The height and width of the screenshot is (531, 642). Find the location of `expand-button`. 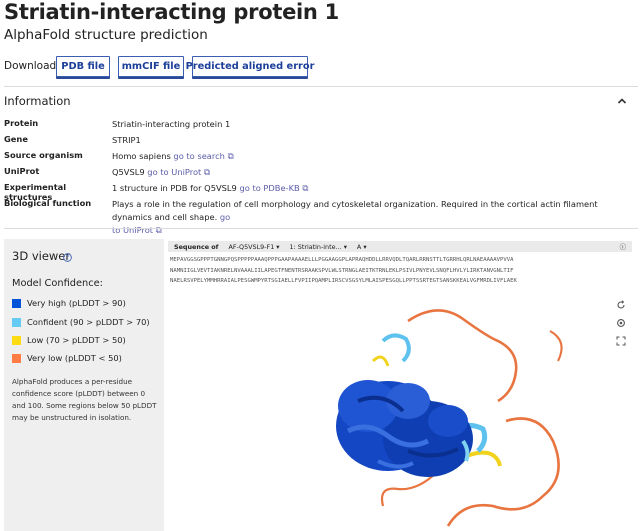

expand-button is located at coordinates (621, 341).